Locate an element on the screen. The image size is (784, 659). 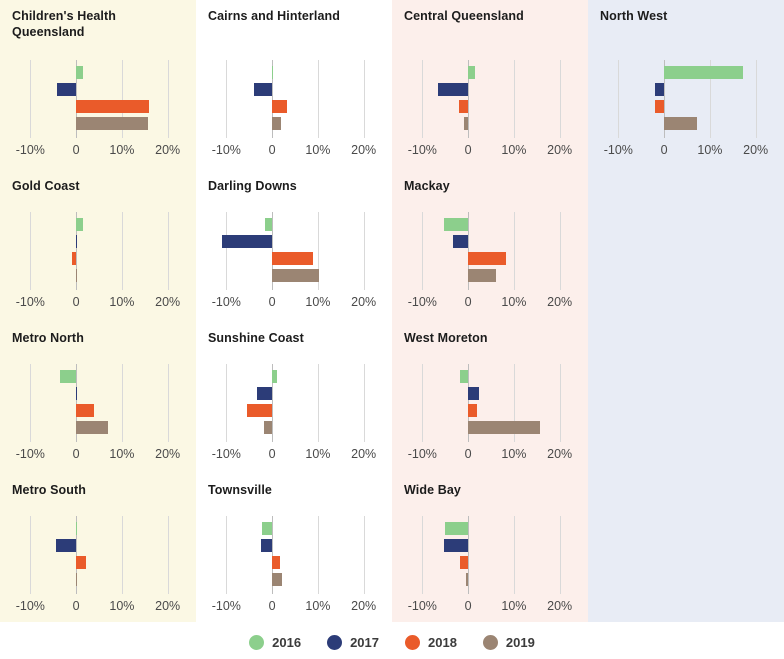
legend-item-2019: 2019 is located at coordinates (508, 642).